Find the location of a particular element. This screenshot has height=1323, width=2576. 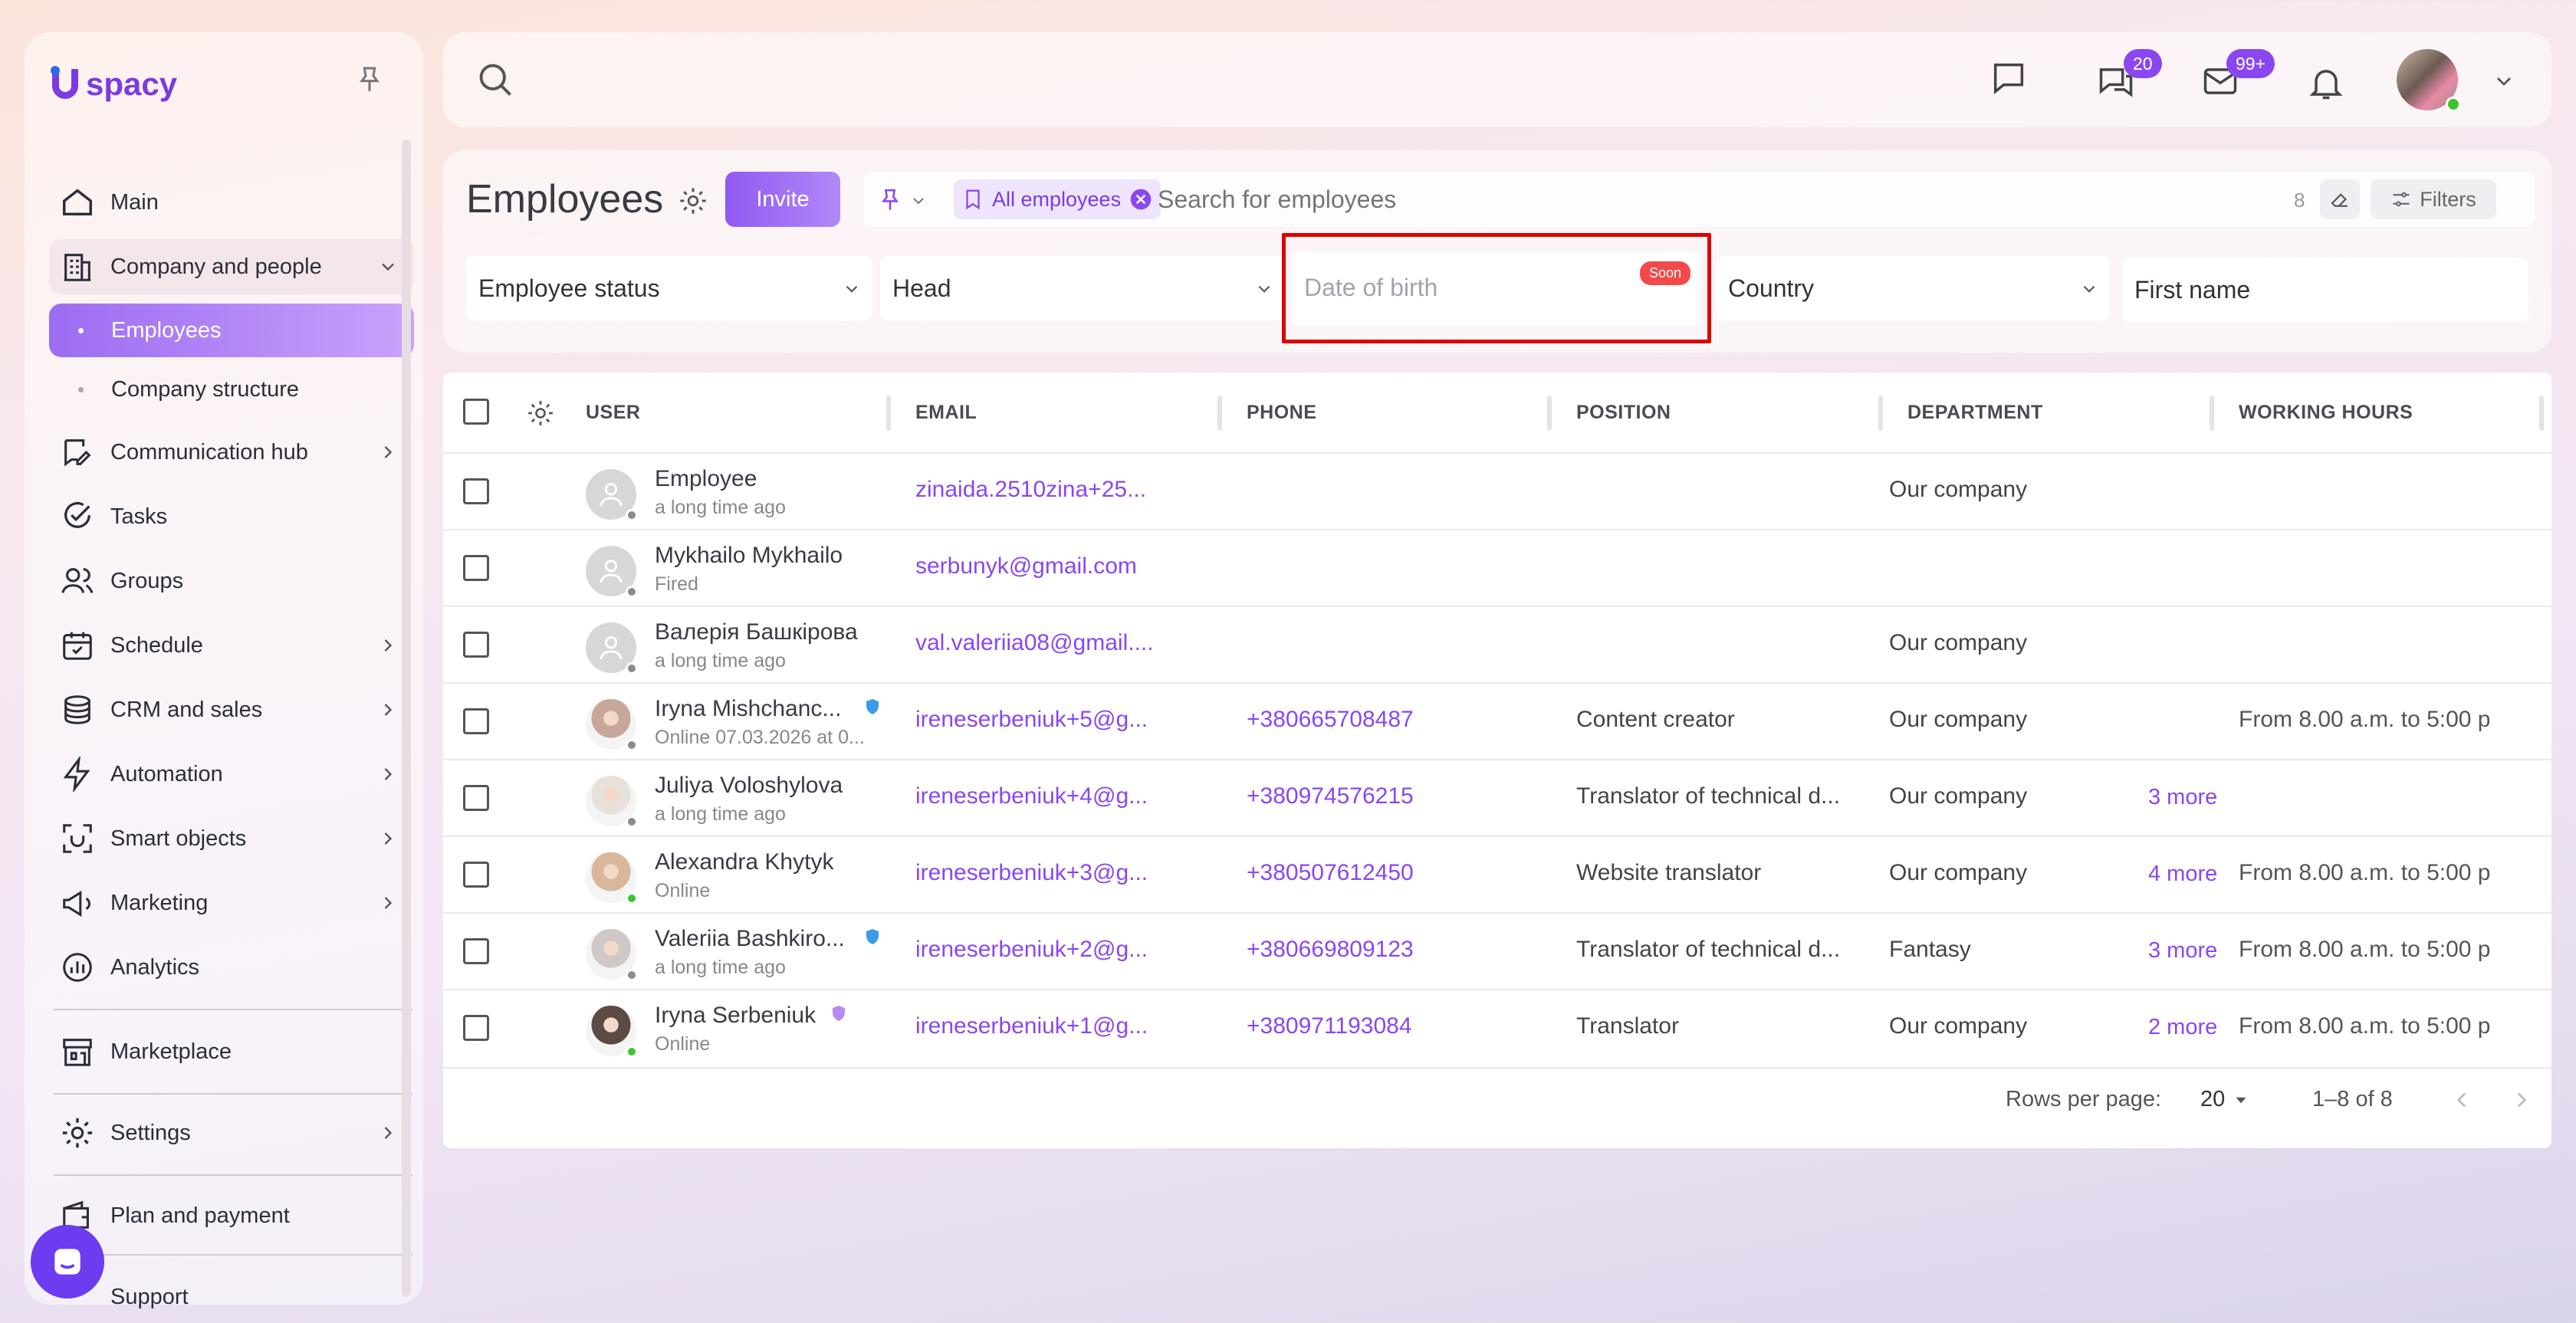

column-header-email: EMAIL is located at coordinates (946, 412).